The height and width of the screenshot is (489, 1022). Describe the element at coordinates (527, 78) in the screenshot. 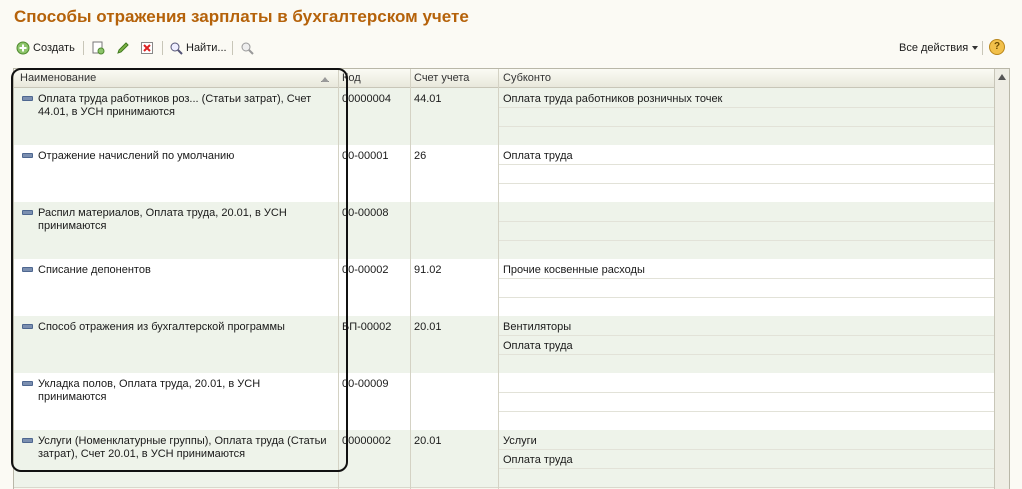

I see `header-subkonto: Субконто` at that location.